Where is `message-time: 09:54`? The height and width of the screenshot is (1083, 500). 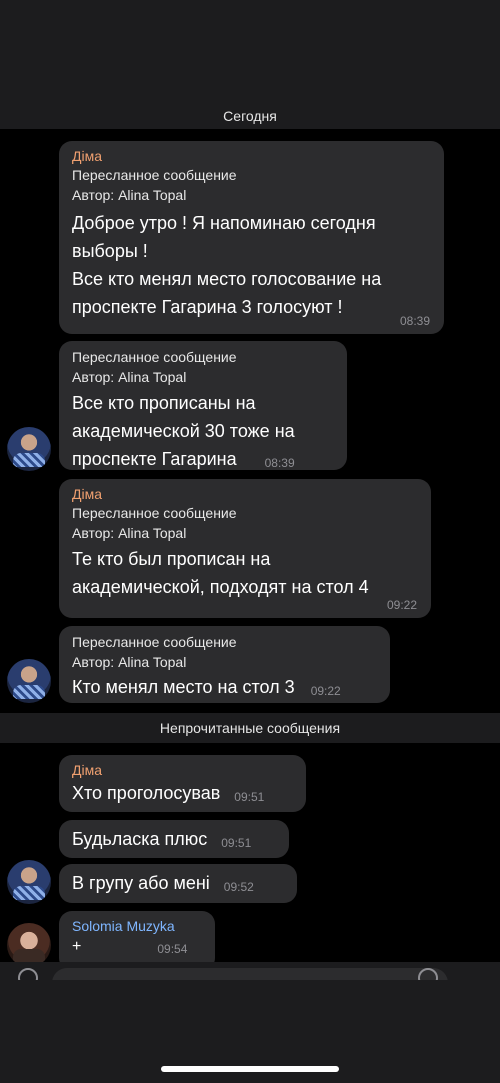 message-time: 09:54 is located at coordinates (172, 949).